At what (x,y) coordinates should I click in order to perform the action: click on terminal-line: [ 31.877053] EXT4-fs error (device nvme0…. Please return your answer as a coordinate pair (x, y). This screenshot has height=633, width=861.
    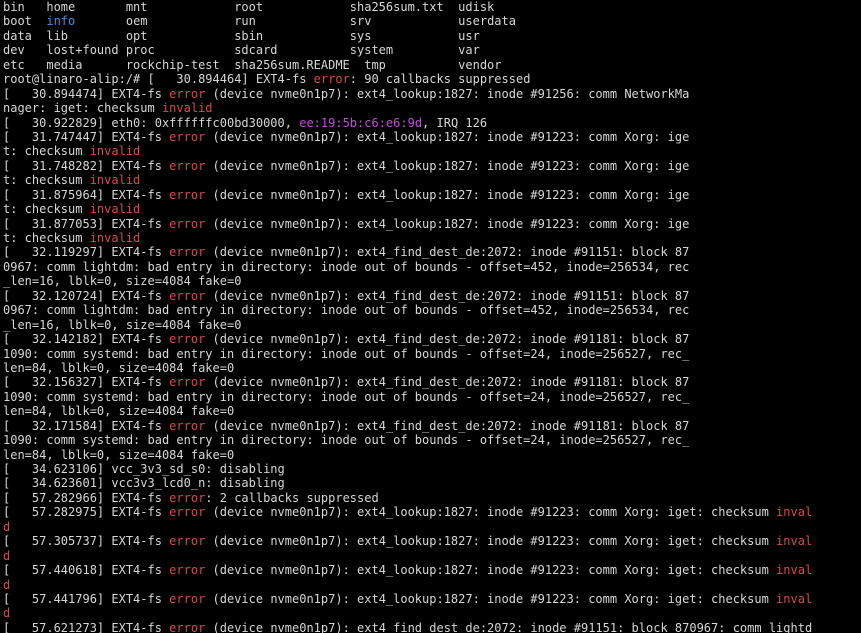
    Looking at the image, I should click on (432, 224).